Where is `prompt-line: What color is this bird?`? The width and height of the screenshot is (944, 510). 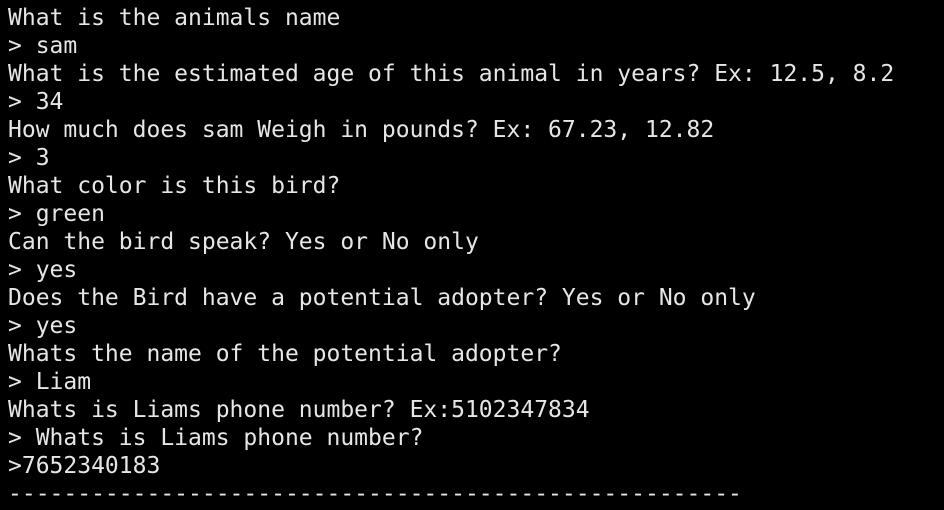
prompt-line: What color is this bird? is located at coordinates (174, 186).